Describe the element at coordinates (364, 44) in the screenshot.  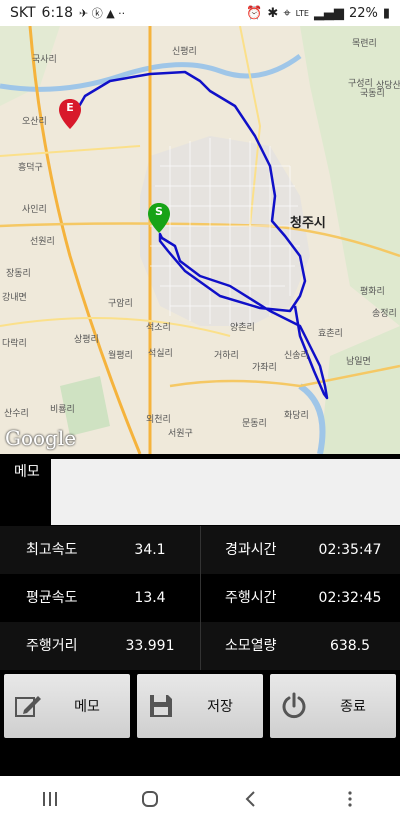
I see `place-label: 목련리` at that location.